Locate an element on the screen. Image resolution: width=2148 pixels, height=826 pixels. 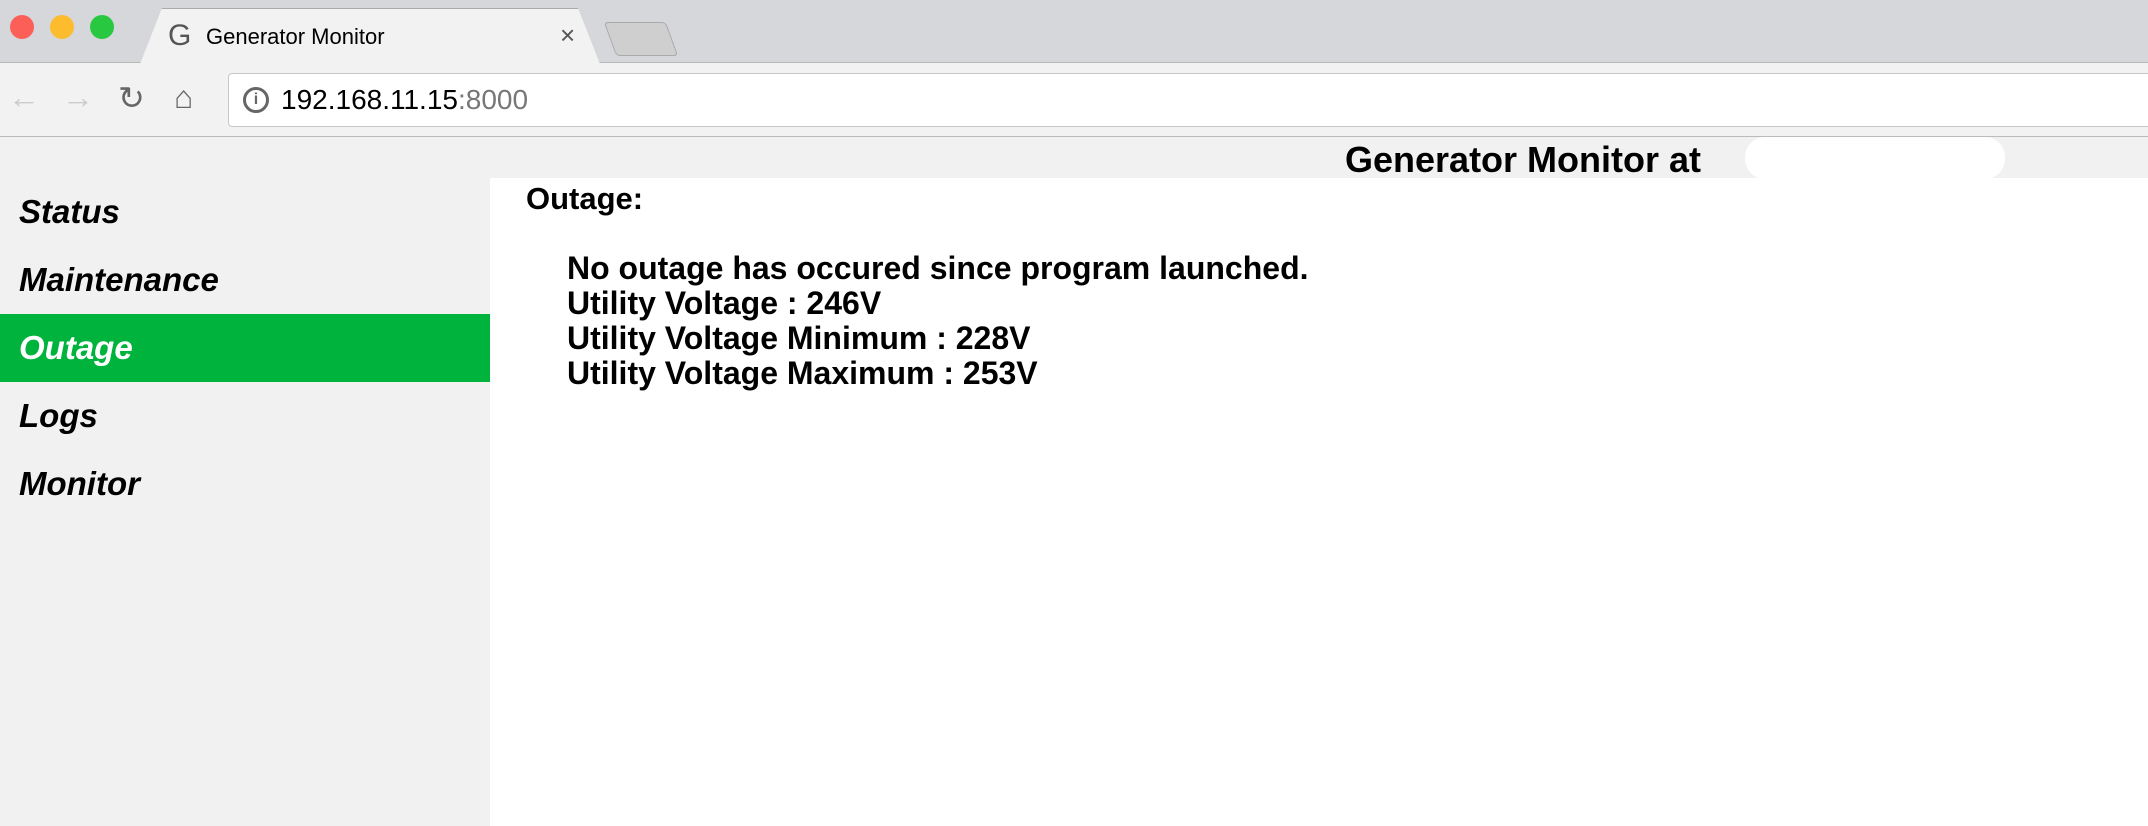
browser-toolbar: ← → ↻ ⌂ i 192.168.11.15:8000 is located at coordinates (1074, 100).